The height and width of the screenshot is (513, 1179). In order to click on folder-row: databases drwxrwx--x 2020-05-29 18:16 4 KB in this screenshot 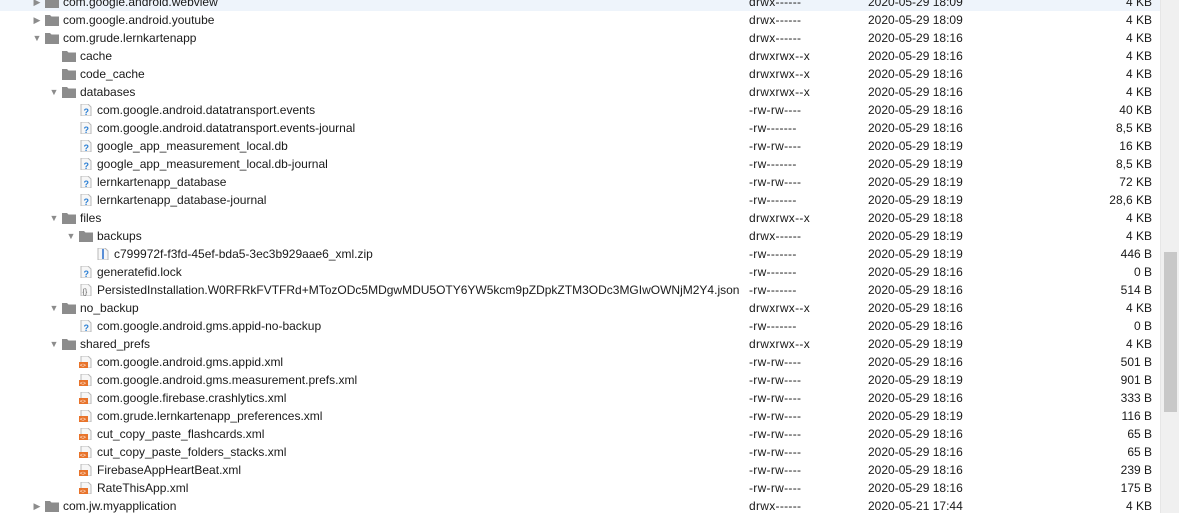, I will do `click(580, 92)`.